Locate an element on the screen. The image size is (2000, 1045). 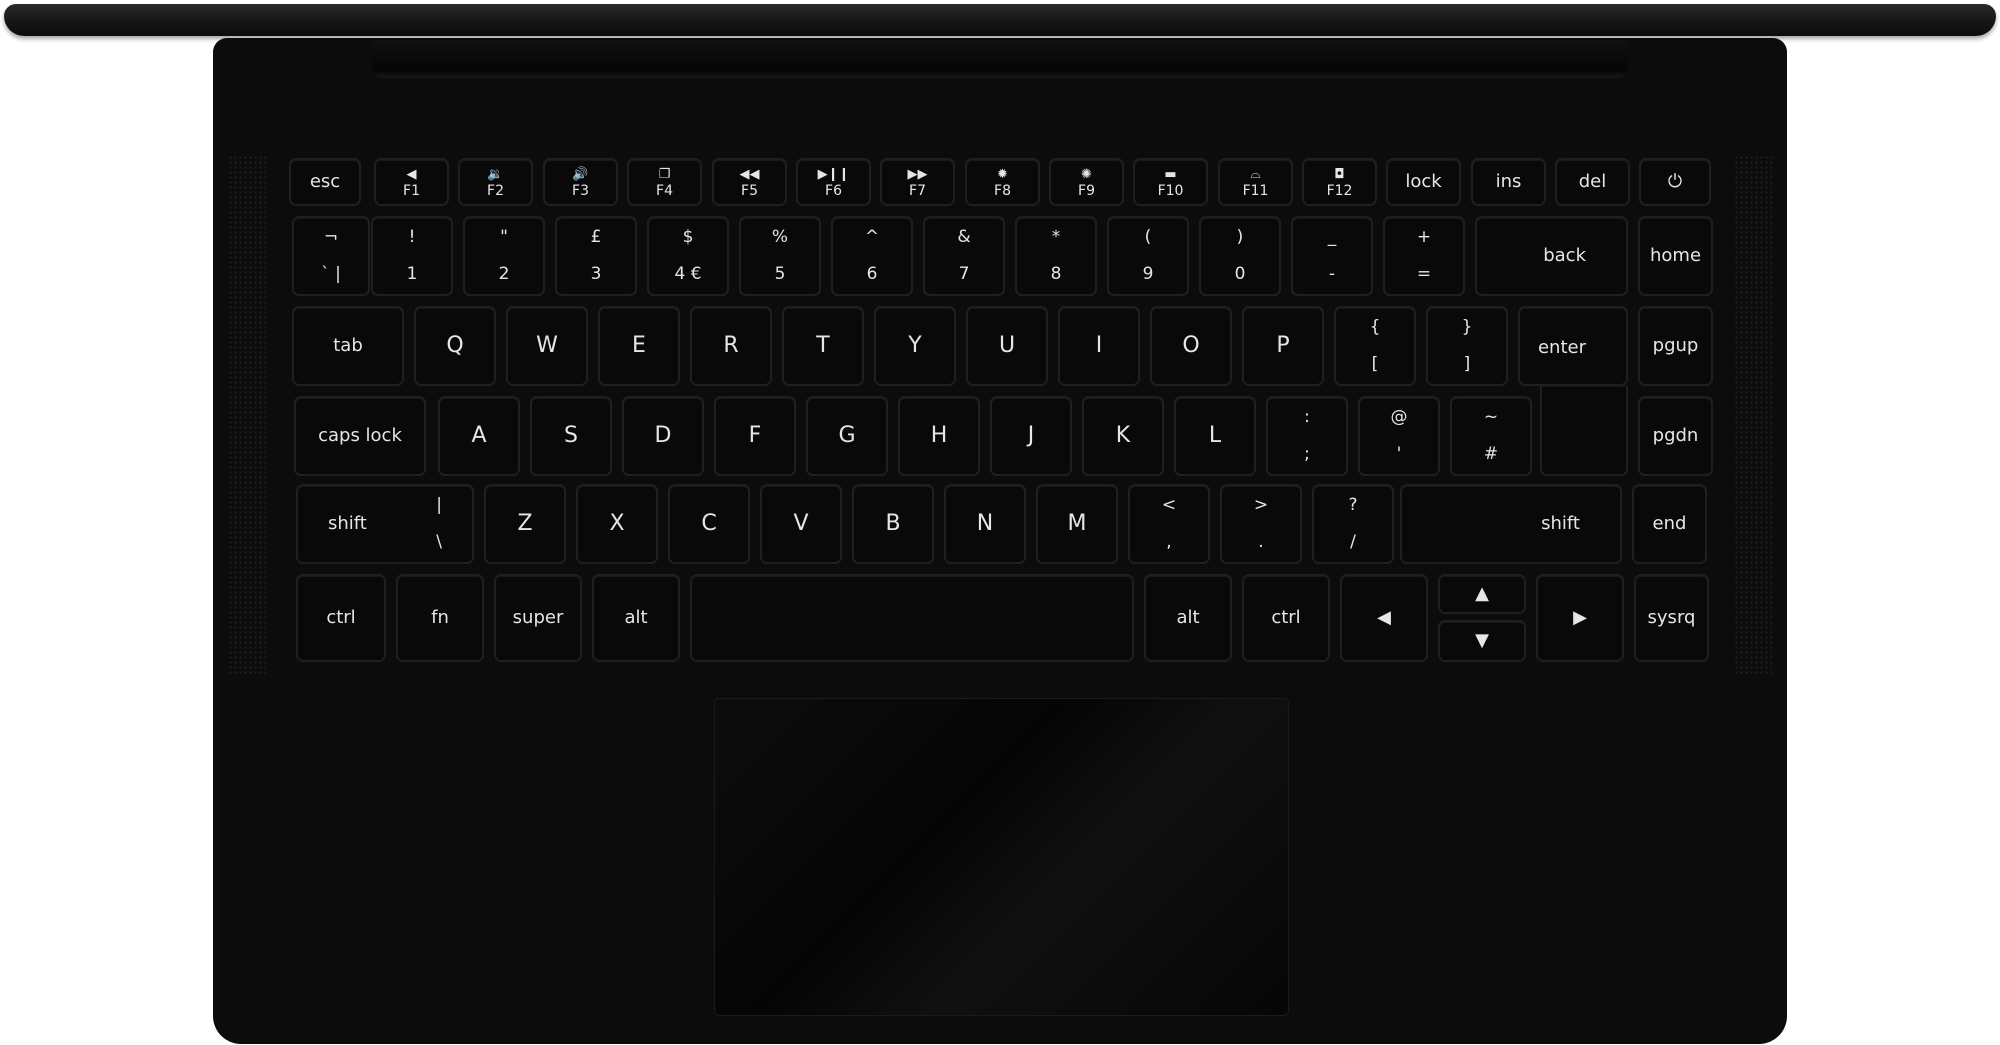
key-rbracket: }] is located at coordinates (1467, 346).